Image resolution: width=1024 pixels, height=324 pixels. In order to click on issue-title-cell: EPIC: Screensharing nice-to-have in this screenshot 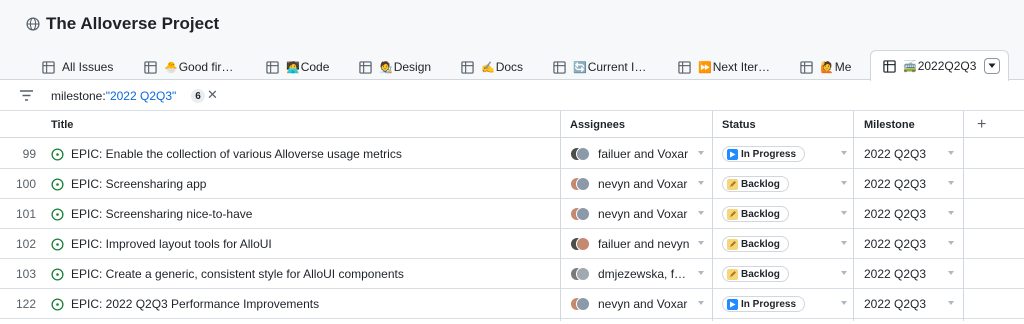, I will do `click(303, 214)`.